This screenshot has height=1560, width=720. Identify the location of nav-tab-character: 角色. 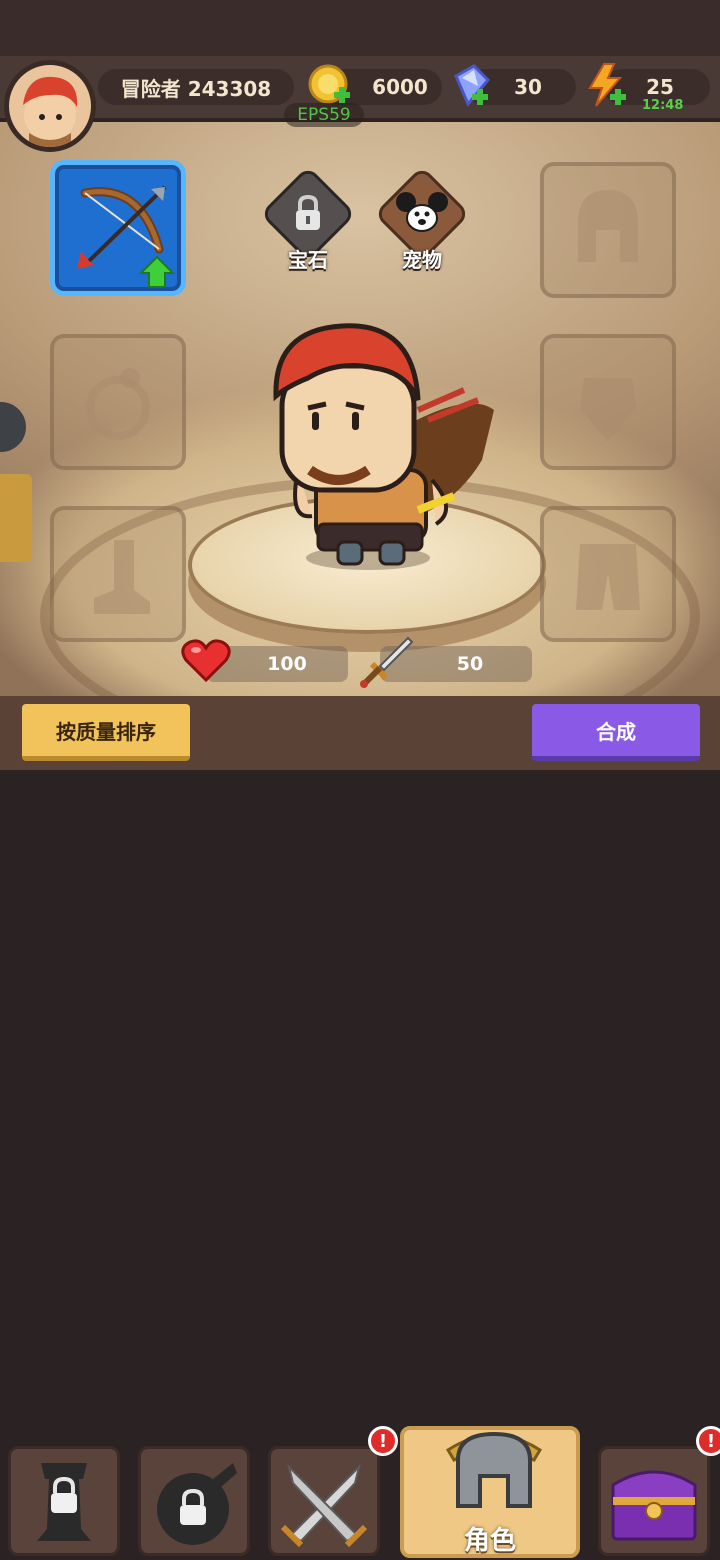
(490, 1492).